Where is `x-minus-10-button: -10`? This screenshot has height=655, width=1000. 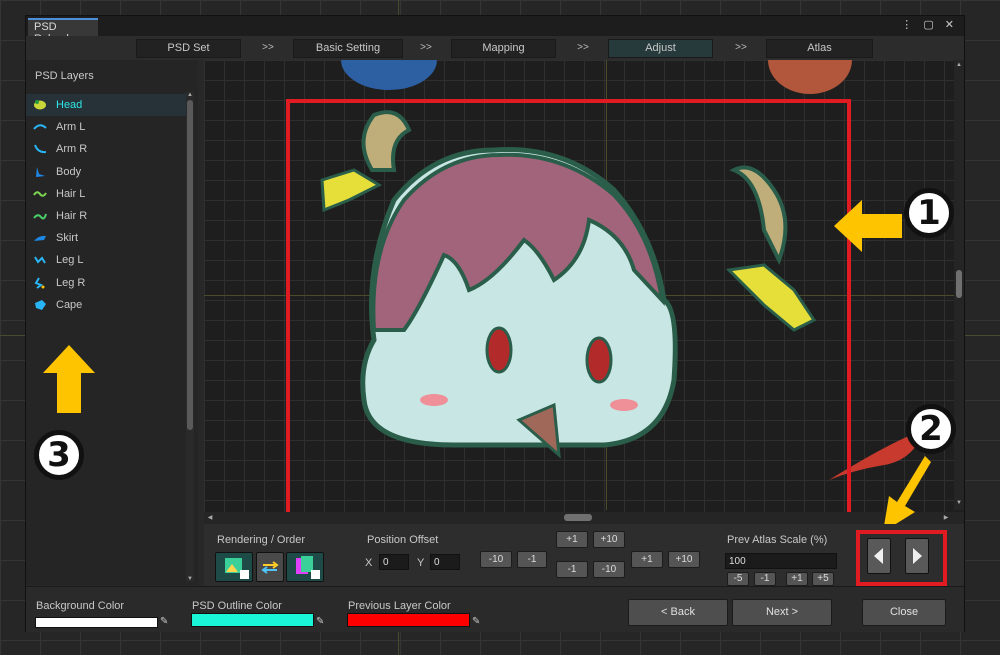
x-minus-10-button: -10 is located at coordinates (496, 559).